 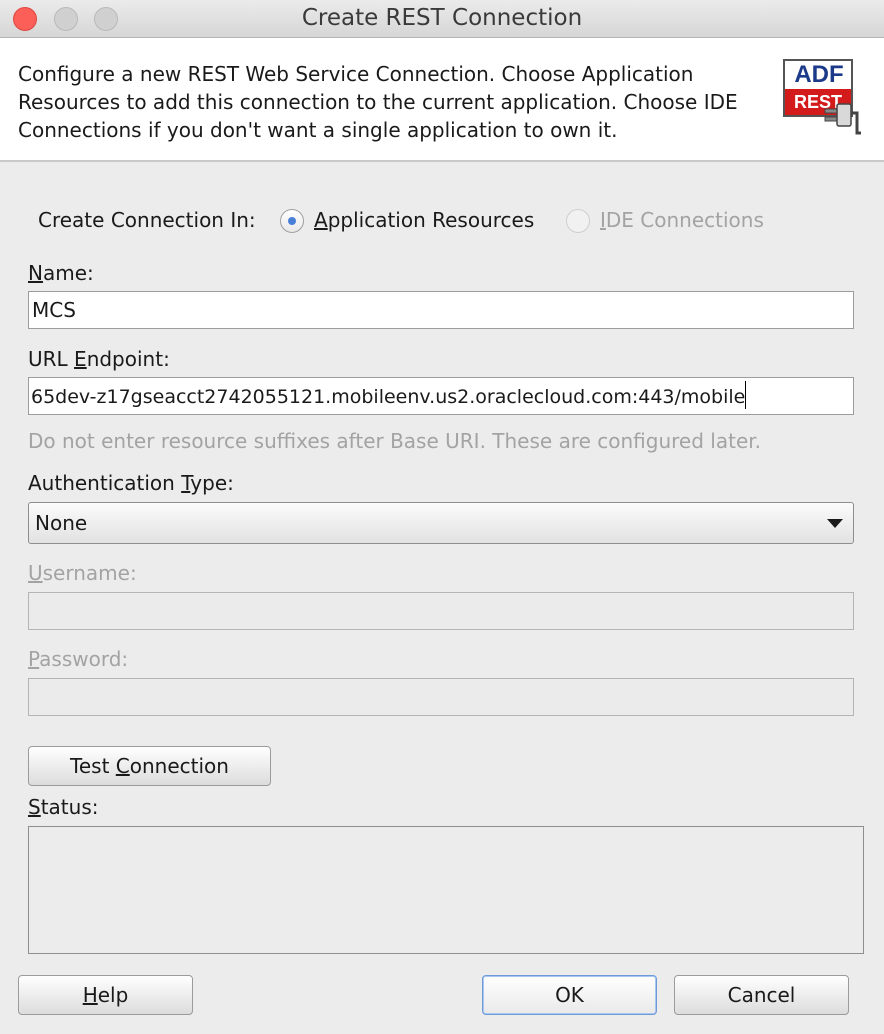 I want to click on username-label: Username:, so click(x=82, y=573).